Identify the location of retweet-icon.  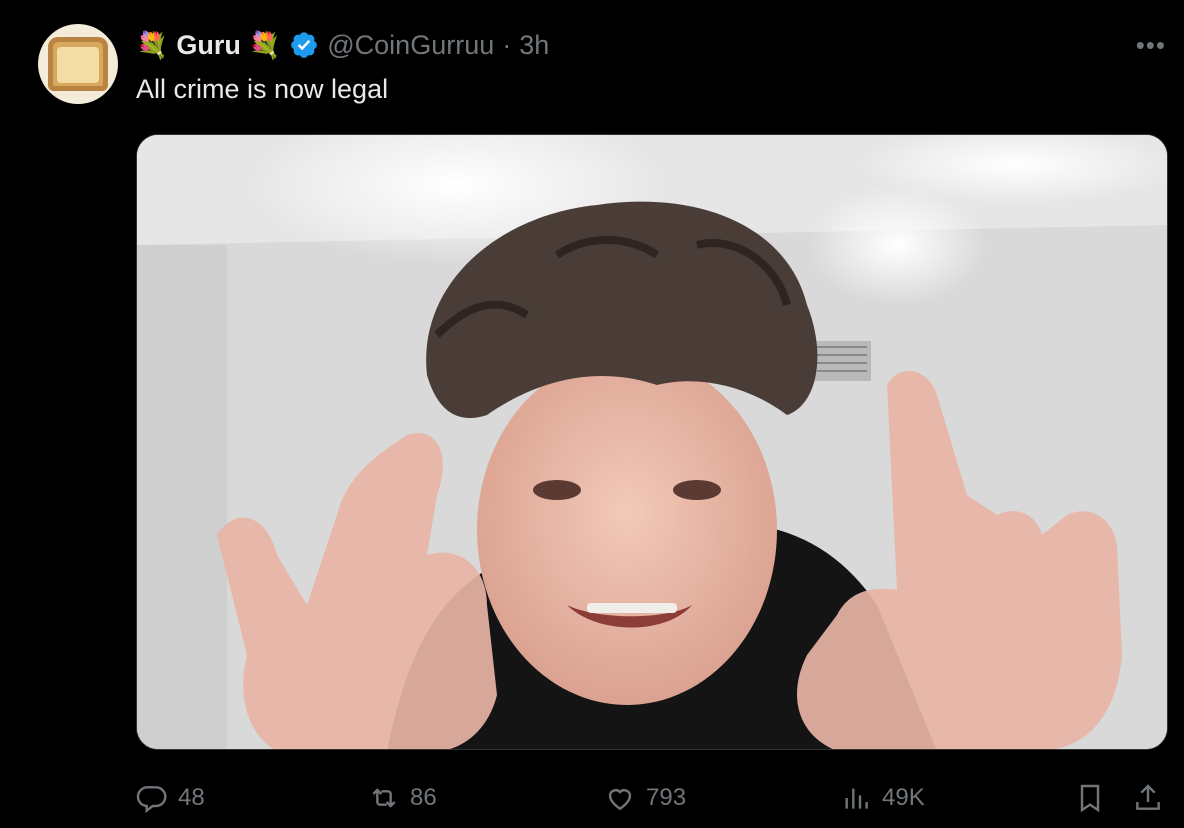
(384, 798).